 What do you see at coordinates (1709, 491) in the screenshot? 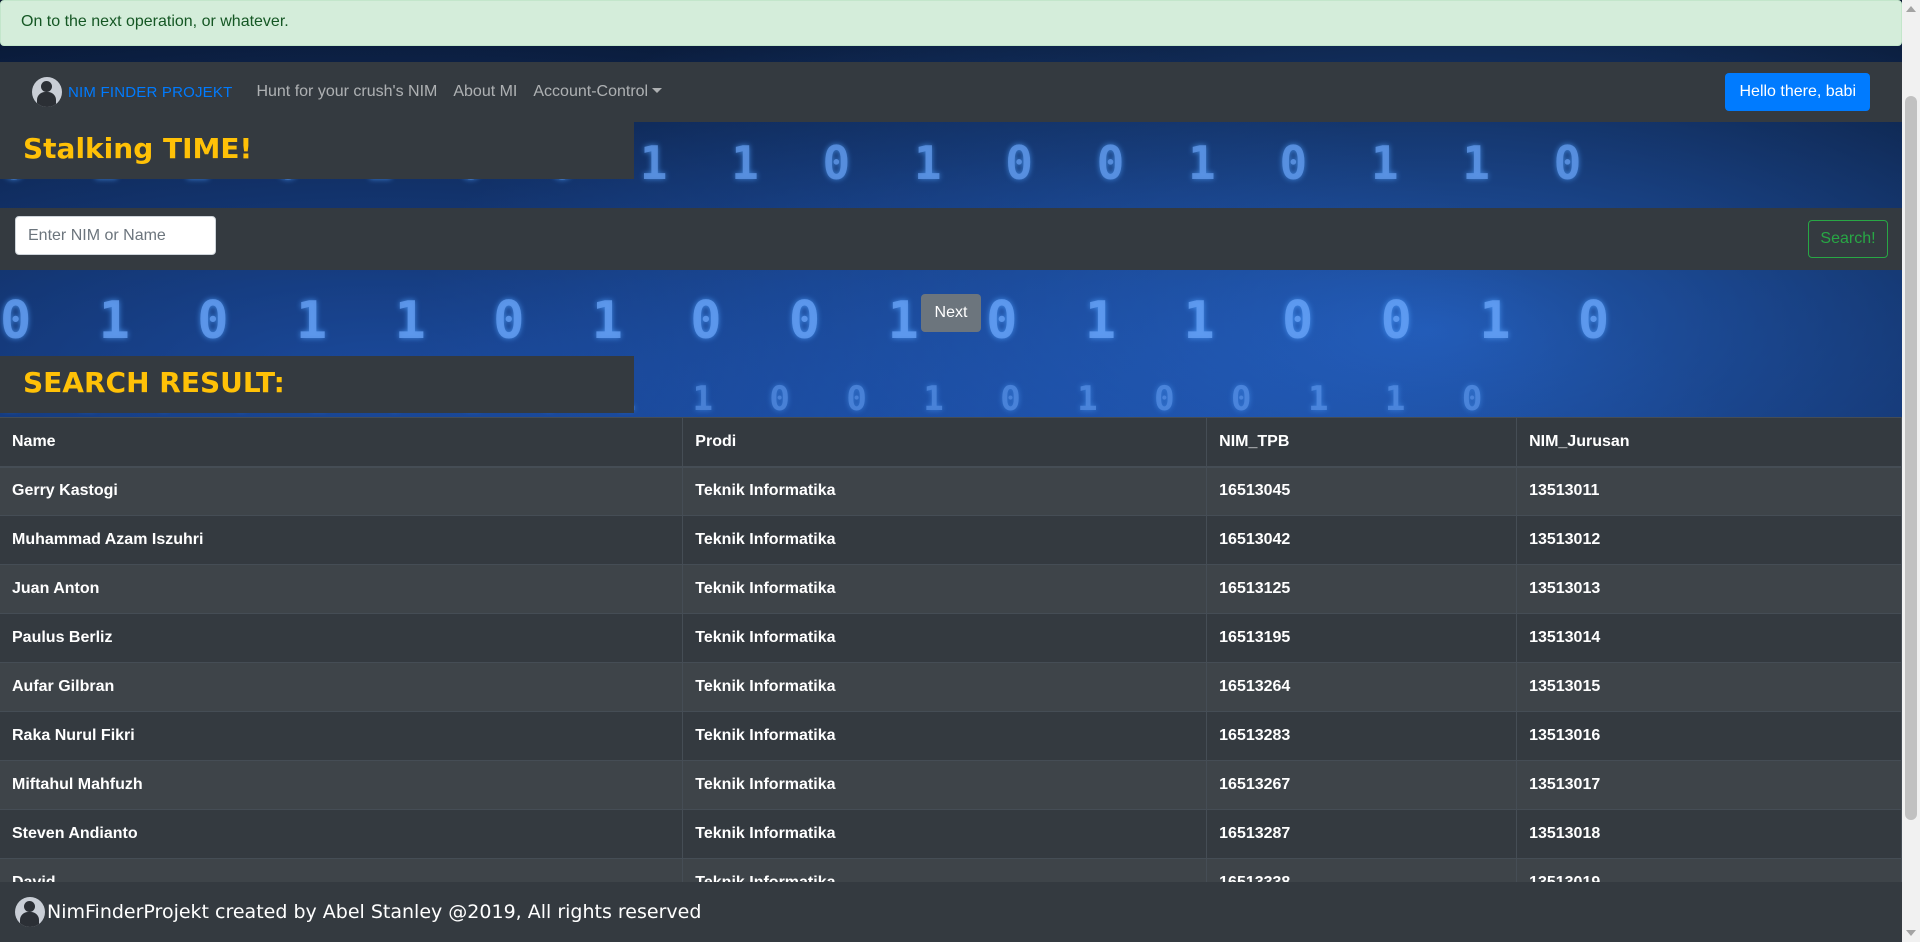
I see `cell-nim-jurusan: 13513011` at bounding box center [1709, 491].